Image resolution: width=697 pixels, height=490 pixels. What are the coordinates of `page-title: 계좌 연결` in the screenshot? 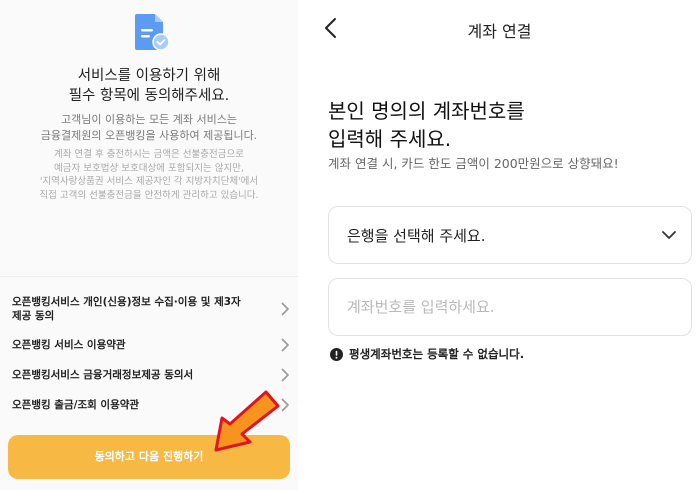 It's located at (499, 31).